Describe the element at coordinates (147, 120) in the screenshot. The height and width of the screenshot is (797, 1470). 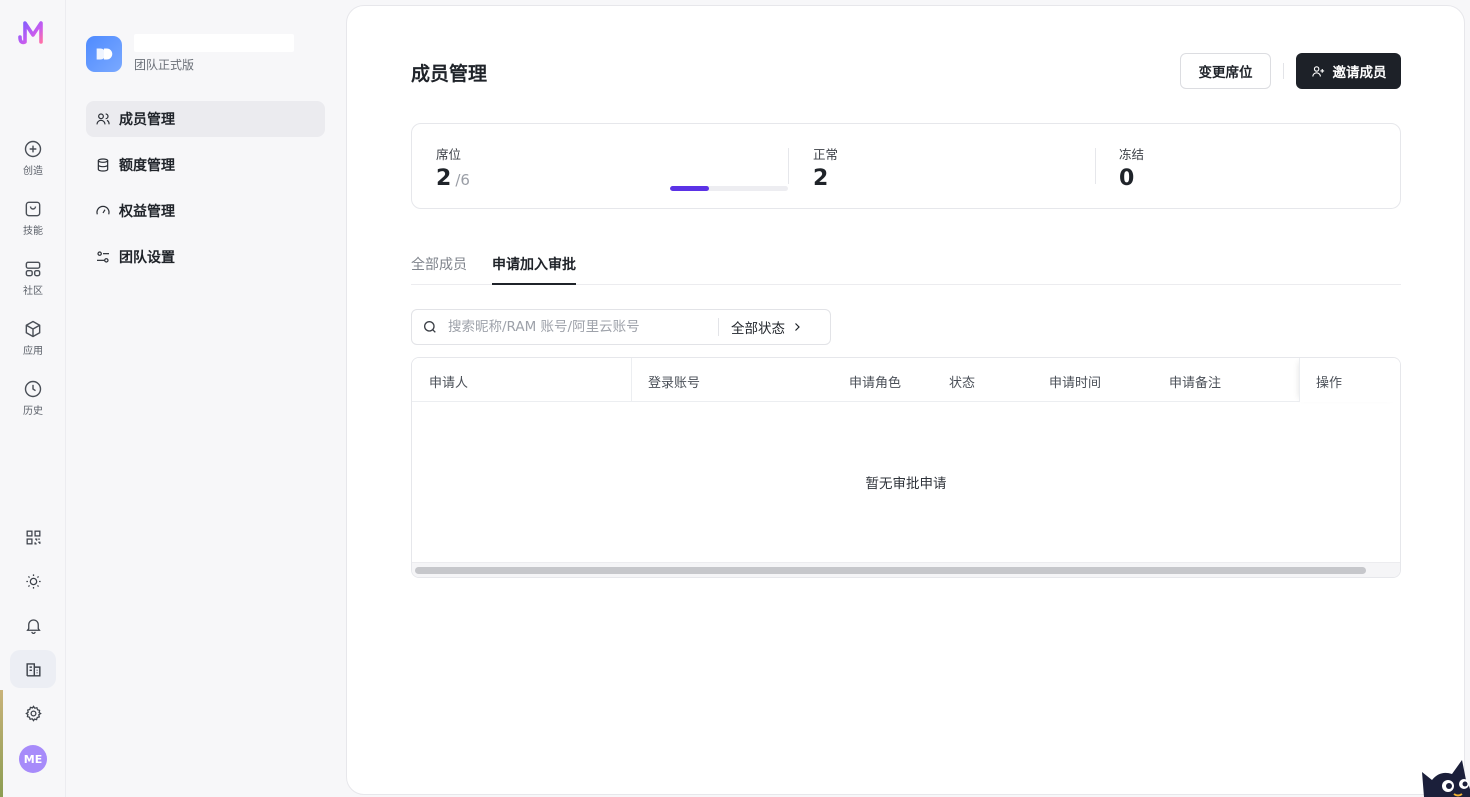
I see `nav-members-label: 成员管理` at that location.